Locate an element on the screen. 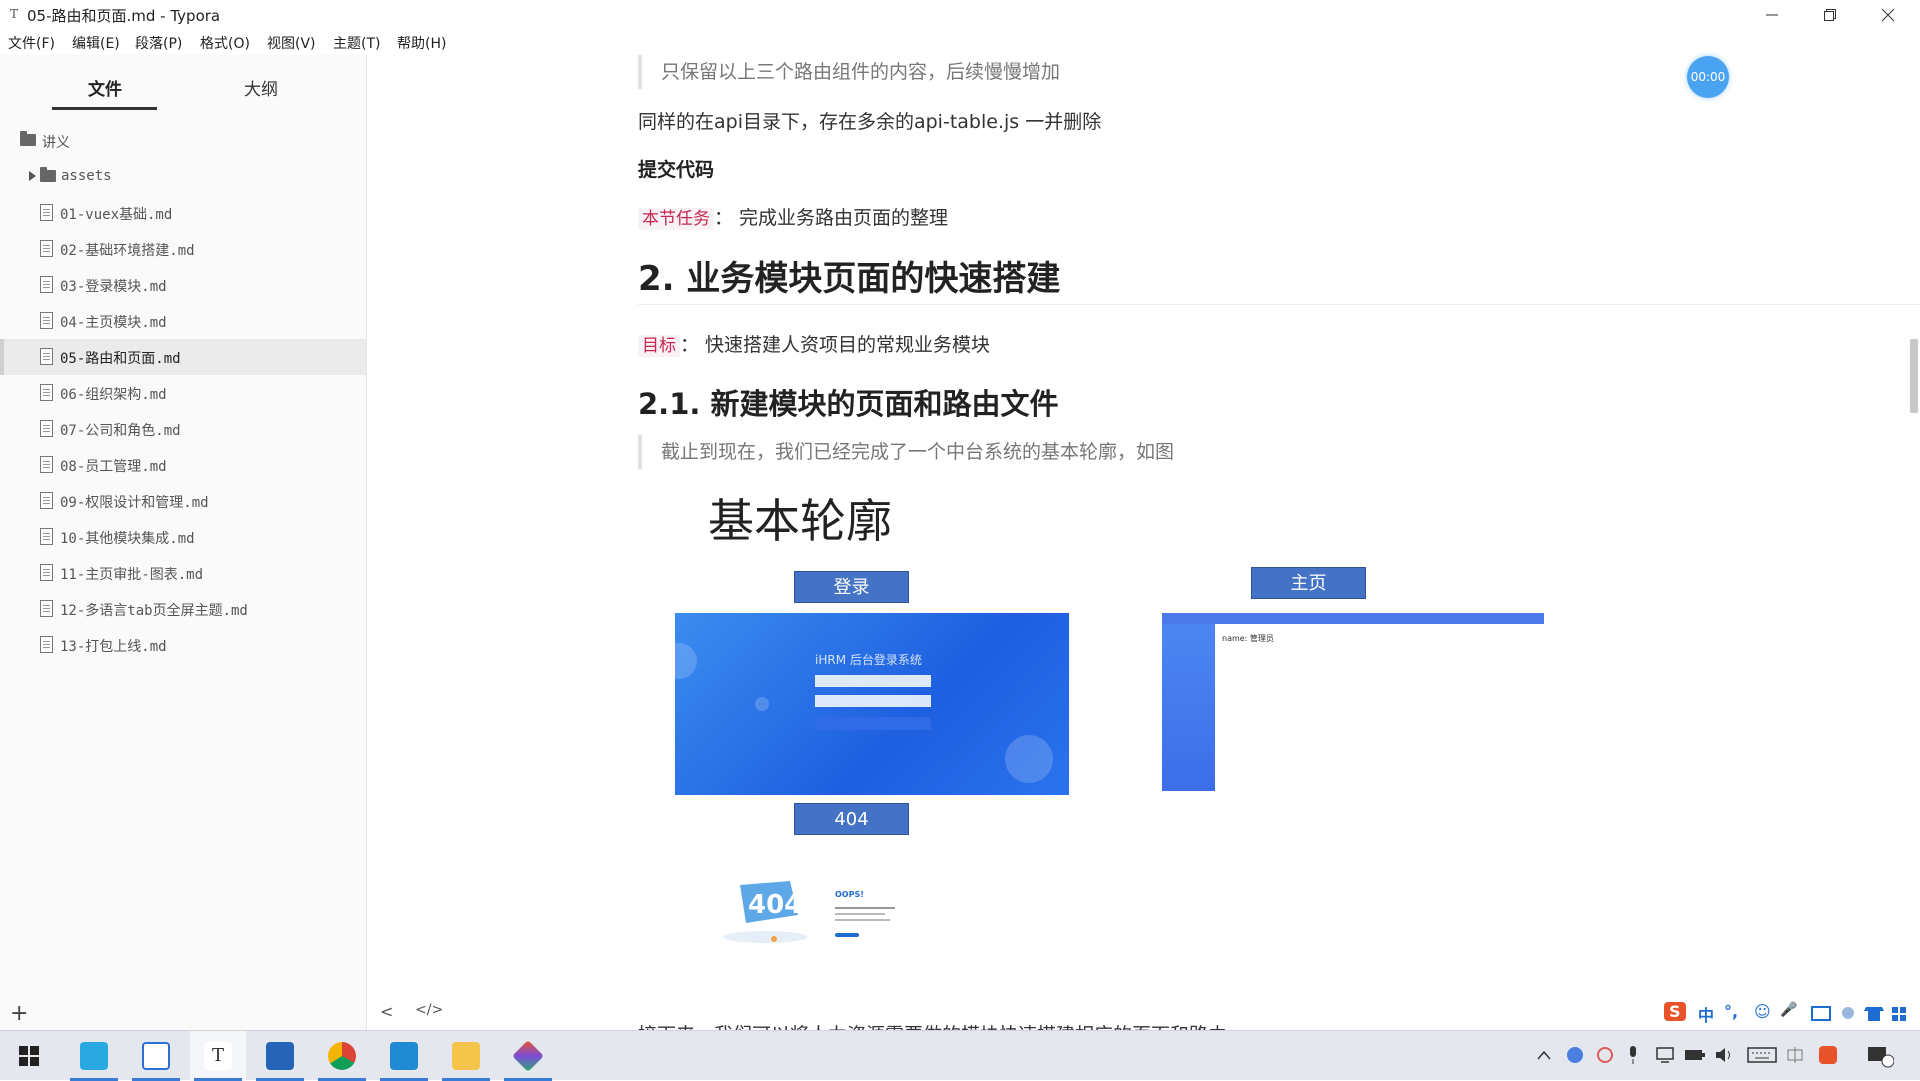 The width and height of the screenshot is (1920, 1081). chrome-icon is located at coordinates (342, 1056).